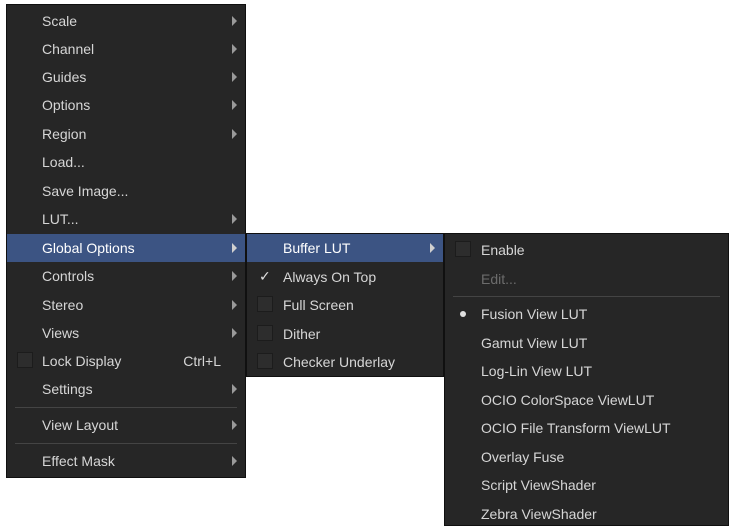 The width and height of the screenshot is (729, 528). What do you see at coordinates (302, 334) in the screenshot?
I see `menu-item-label: Dither` at bounding box center [302, 334].